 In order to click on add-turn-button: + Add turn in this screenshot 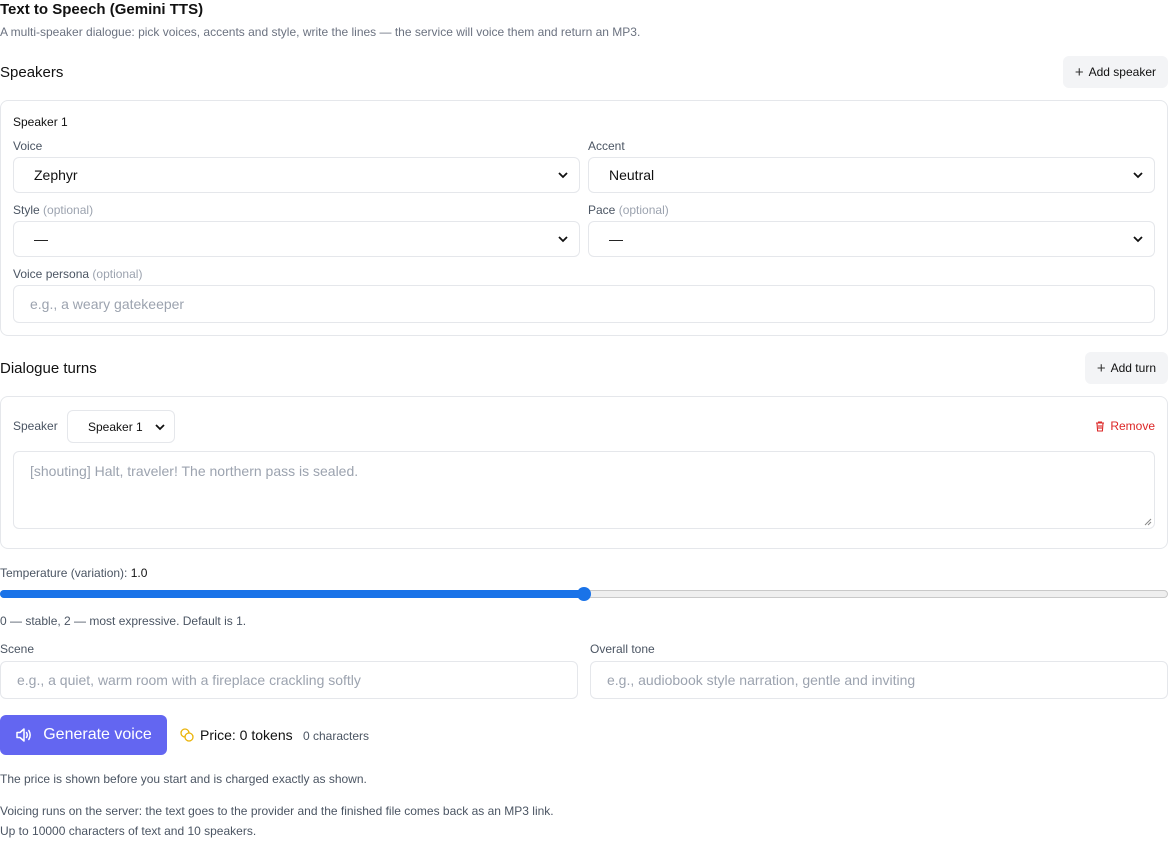, I will do `click(1126, 368)`.